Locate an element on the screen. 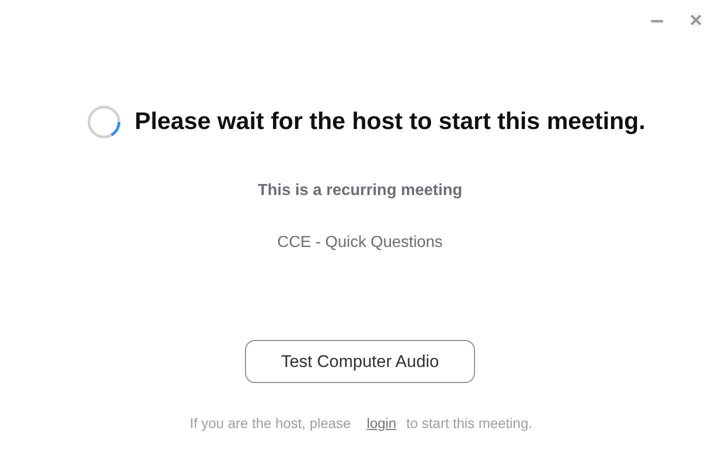 The height and width of the screenshot is (454, 720). meeting-name: CCE - Quick Questions is located at coordinates (360, 243).